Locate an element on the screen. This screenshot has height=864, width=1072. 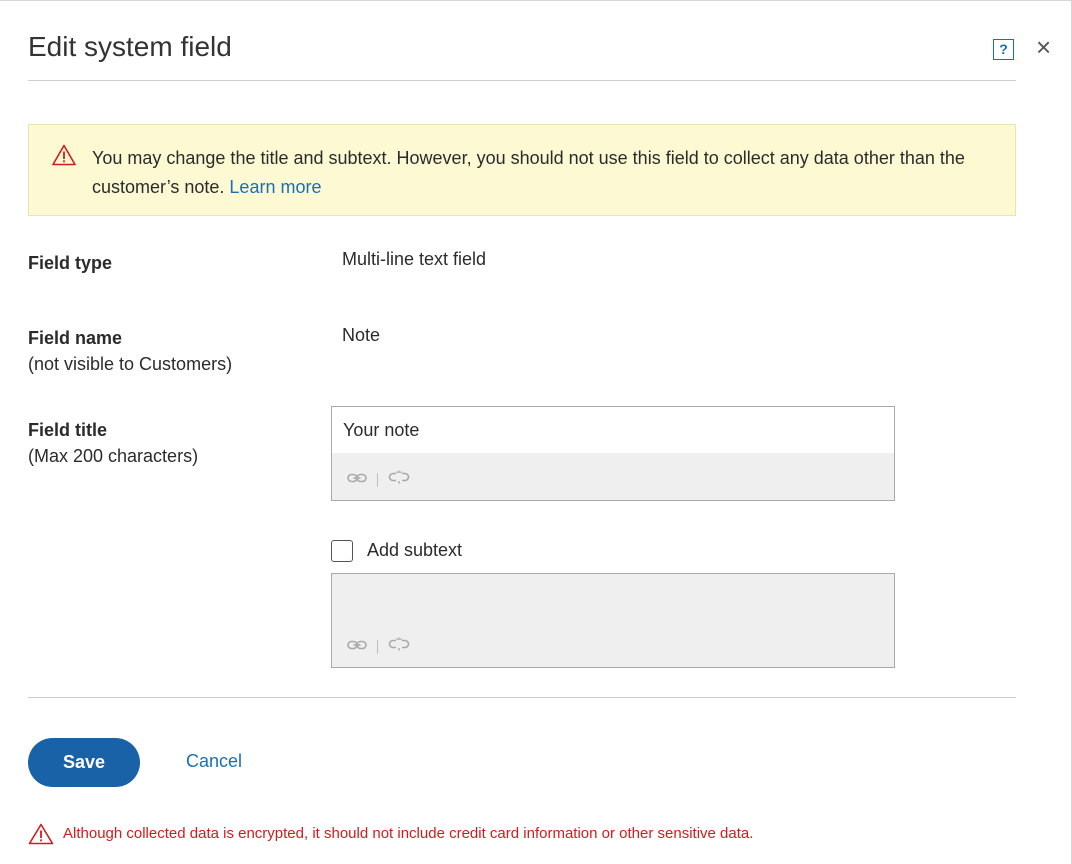
close-icon: × is located at coordinates (1043, 47).